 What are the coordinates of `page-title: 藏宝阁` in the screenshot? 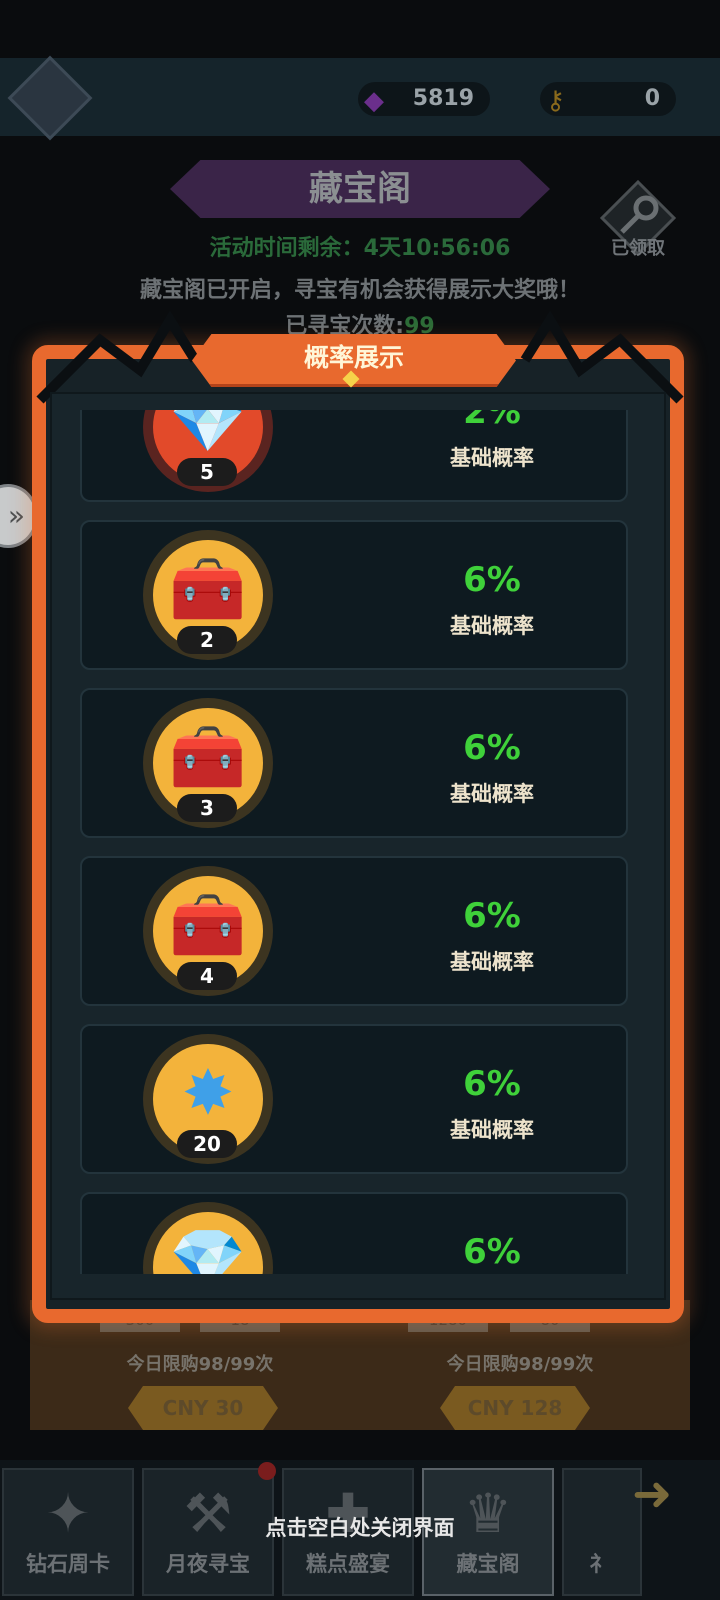 It's located at (360, 189).